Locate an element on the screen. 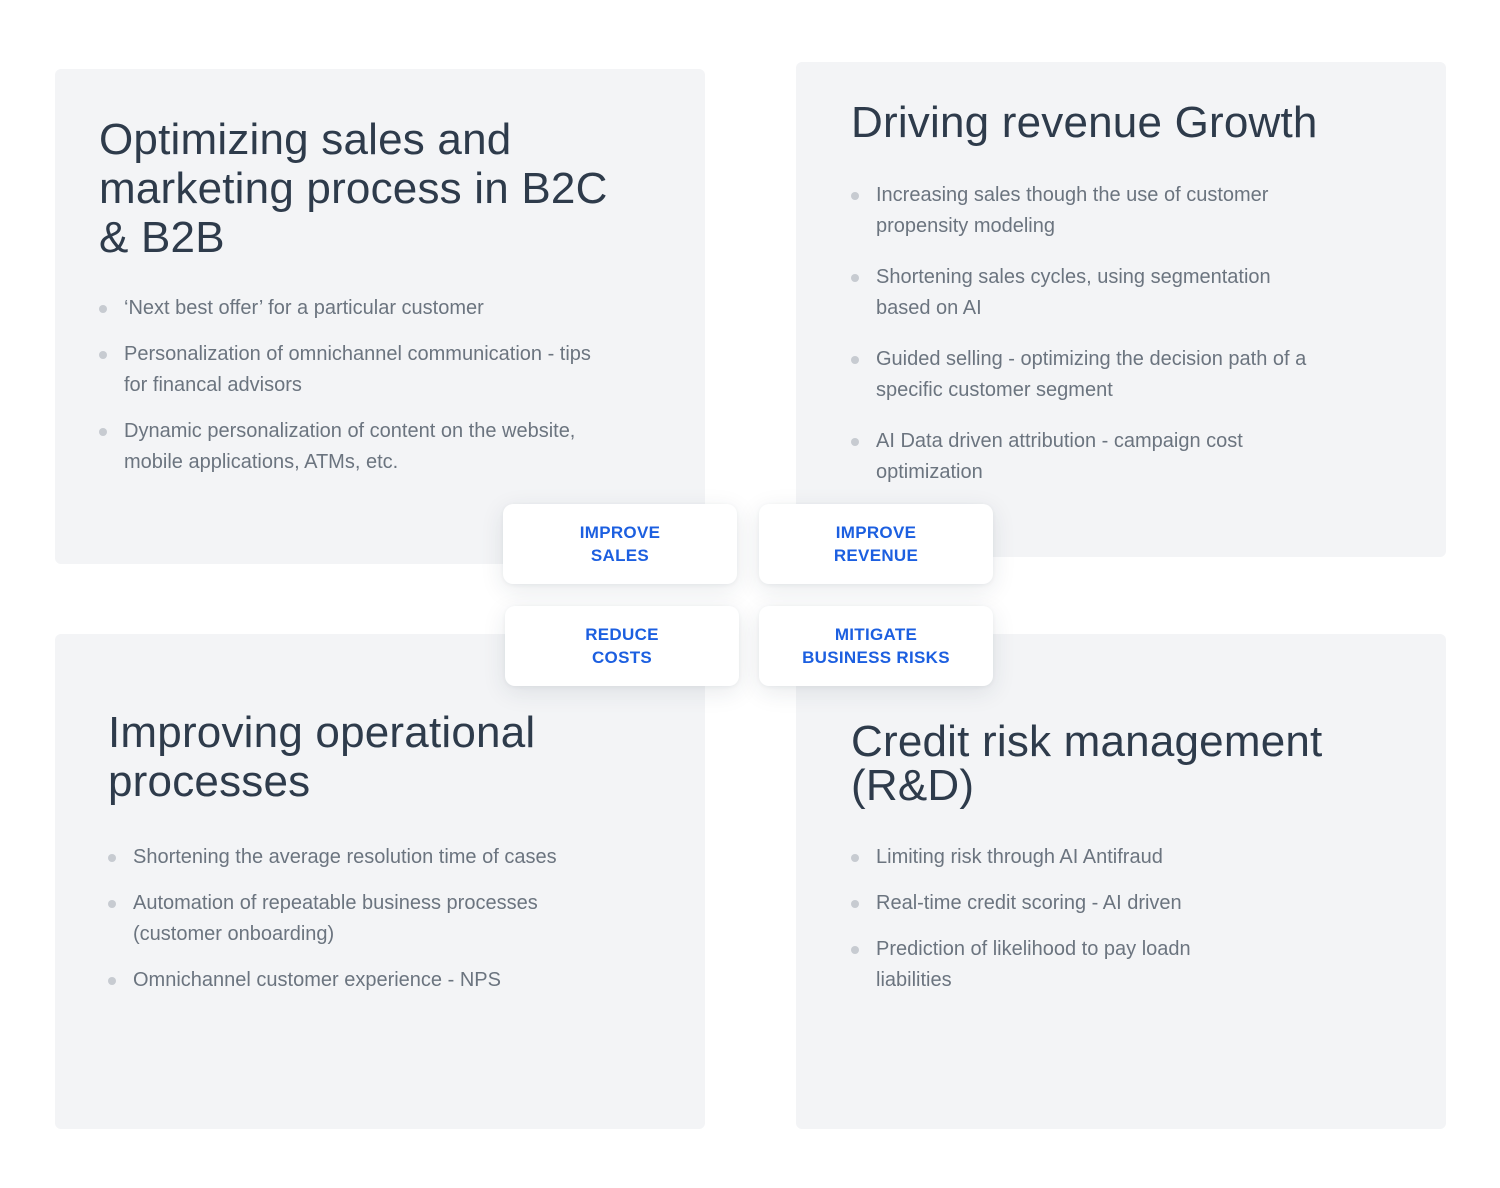  pill-label: MITIGATE BUSINESS RISKS is located at coordinates (876, 646).